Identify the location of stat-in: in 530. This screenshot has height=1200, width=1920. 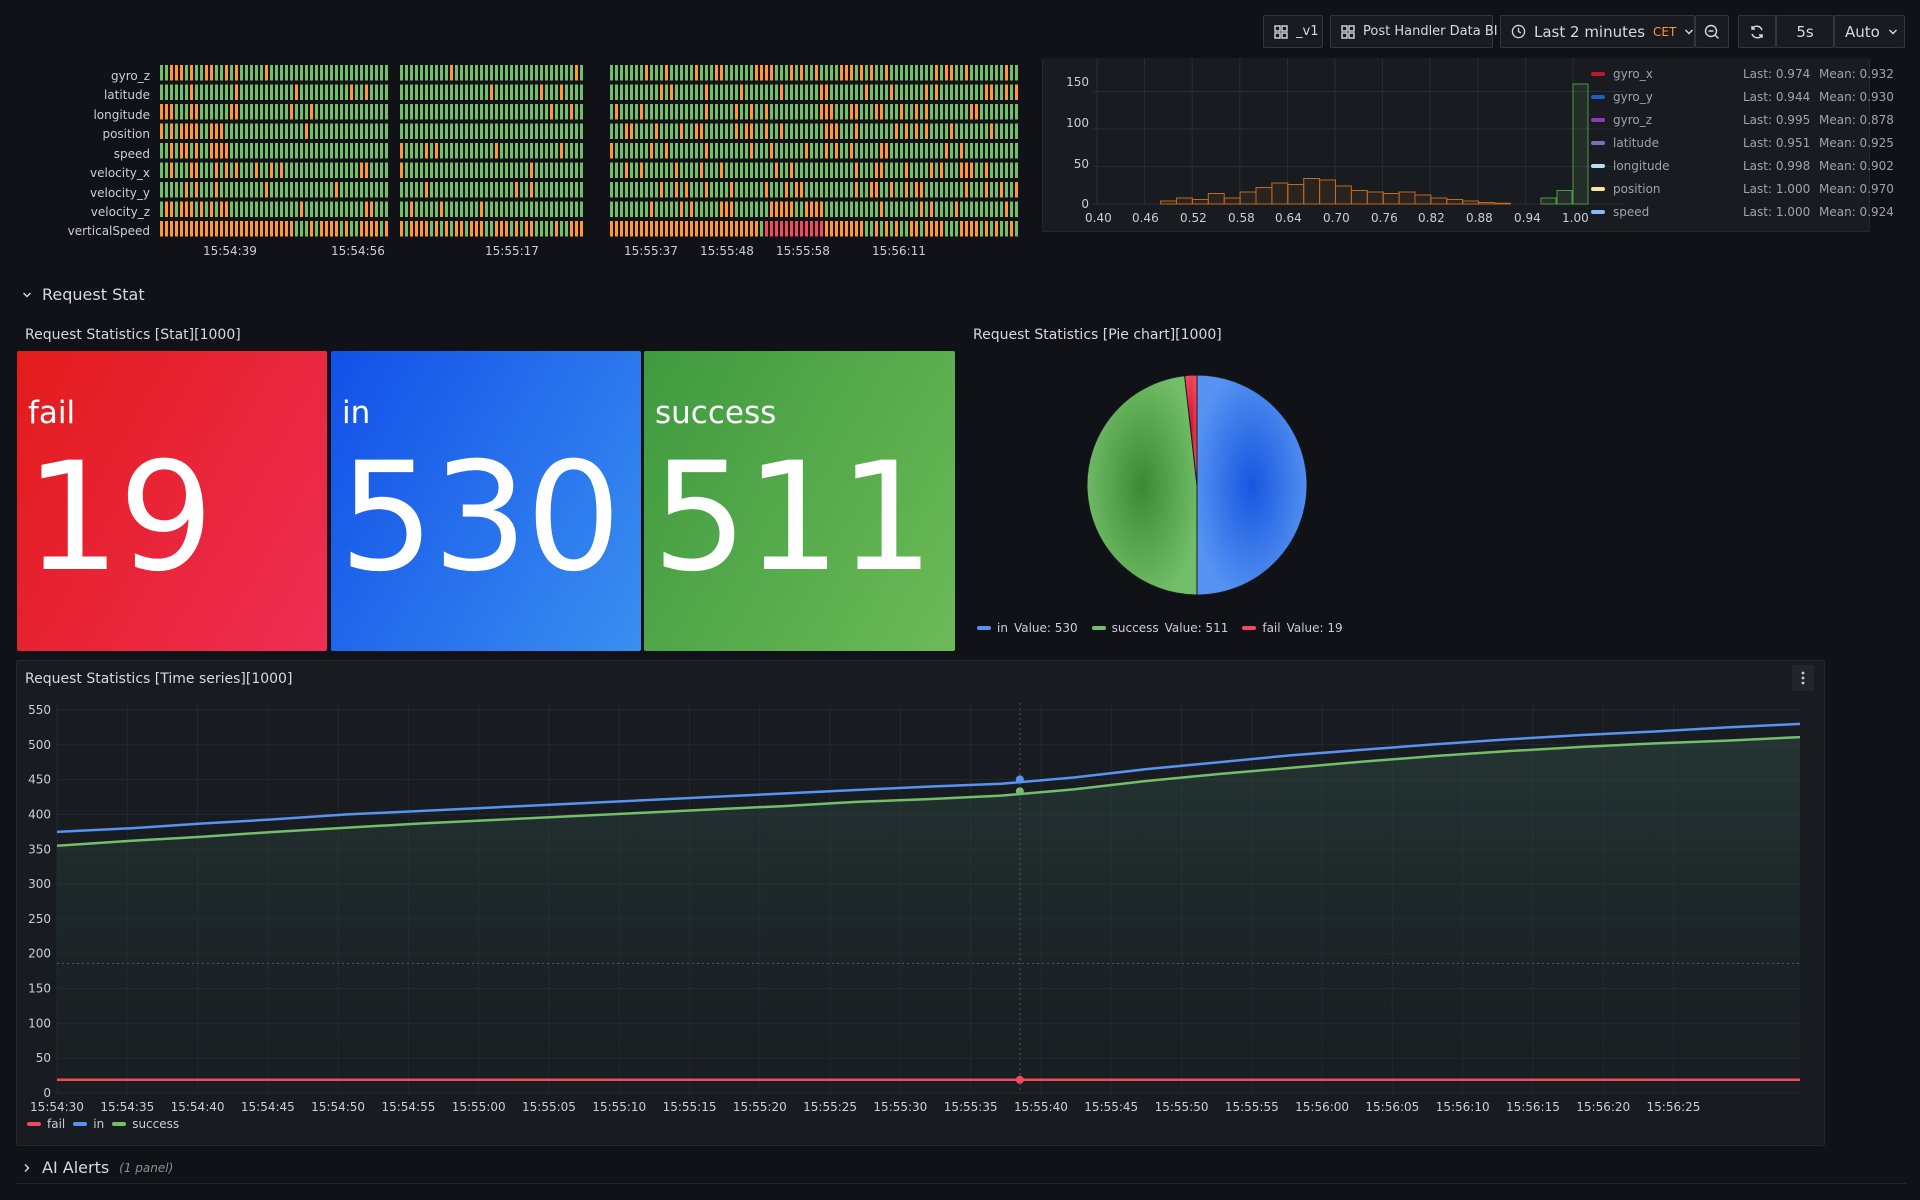
(486, 501).